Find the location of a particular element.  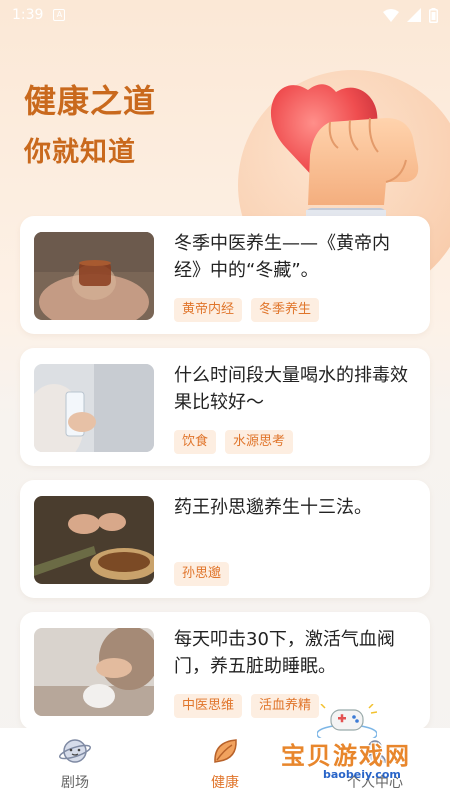

tag-list: 孙思邈 is located at coordinates (202, 574).